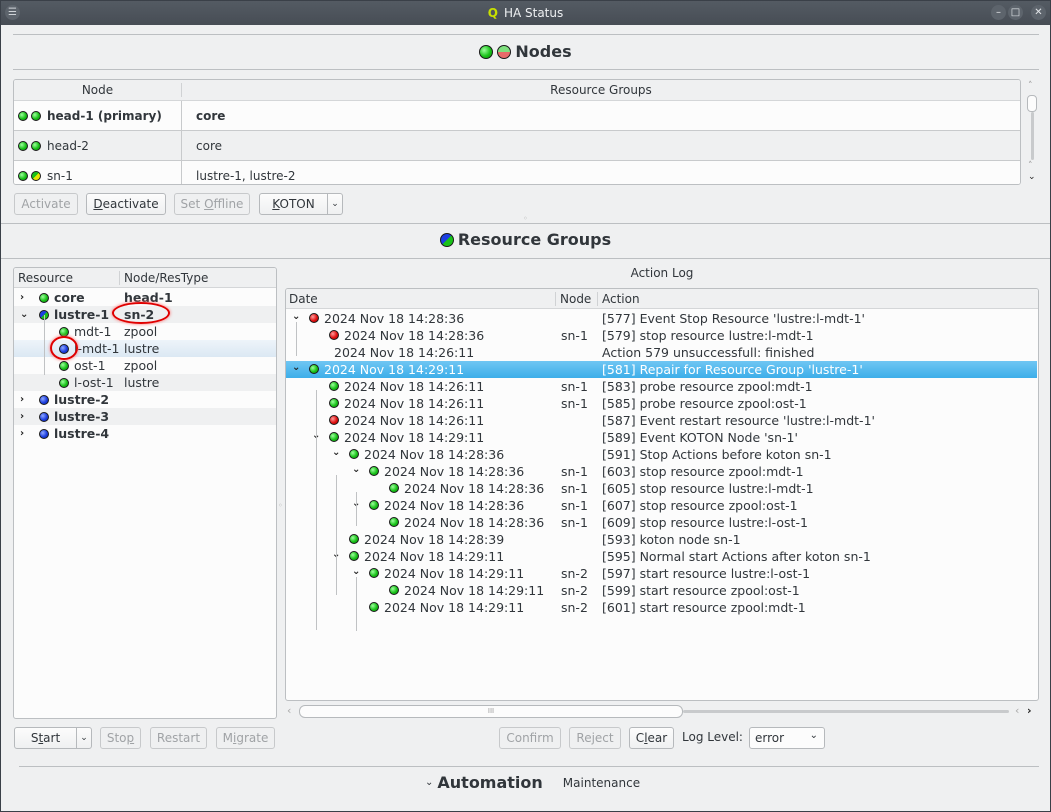 This screenshot has width=1051, height=812. Describe the element at coordinates (504, 51) in the screenshot. I see `node-status-mixed-icon` at that location.